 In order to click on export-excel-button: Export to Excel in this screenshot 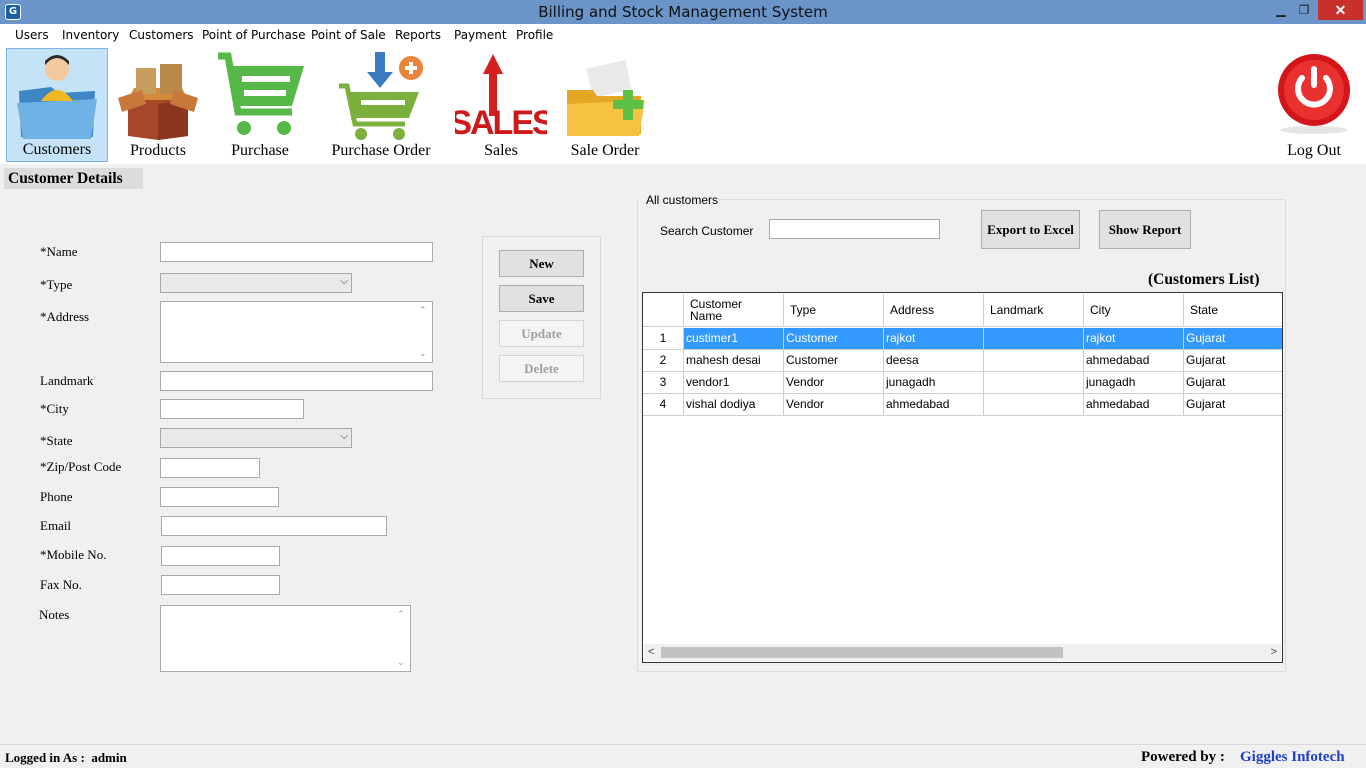, I will do `click(1030, 229)`.